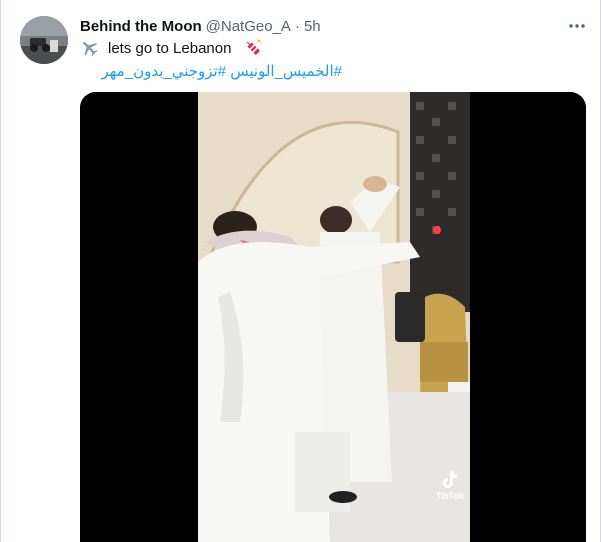 Image resolution: width=601 pixels, height=542 pixels. What do you see at coordinates (248, 26) in the screenshot?
I see `author-handle: @NatGeo_A` at bounding box center [248, 26].